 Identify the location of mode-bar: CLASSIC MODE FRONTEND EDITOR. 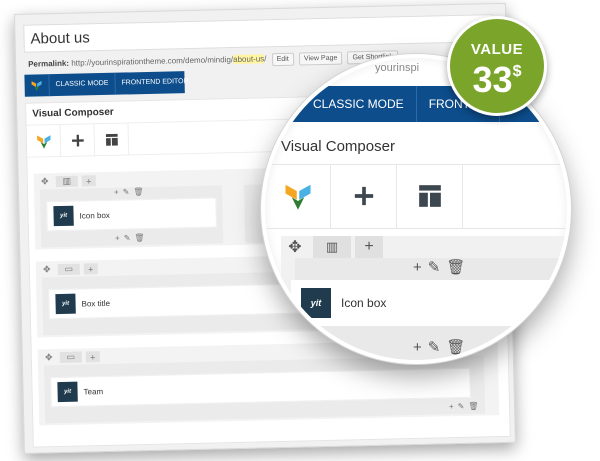
(109, 83).